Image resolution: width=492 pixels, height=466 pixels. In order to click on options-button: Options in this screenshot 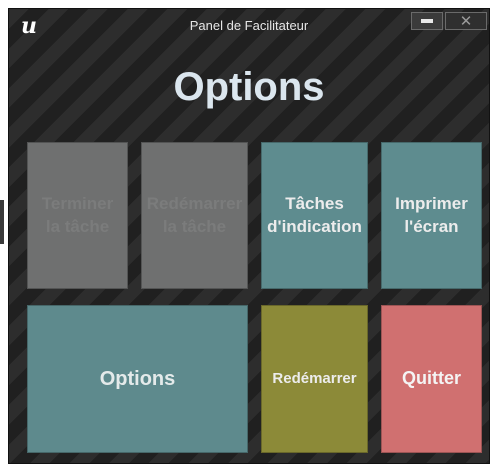, I will do `click(137, 379)`.